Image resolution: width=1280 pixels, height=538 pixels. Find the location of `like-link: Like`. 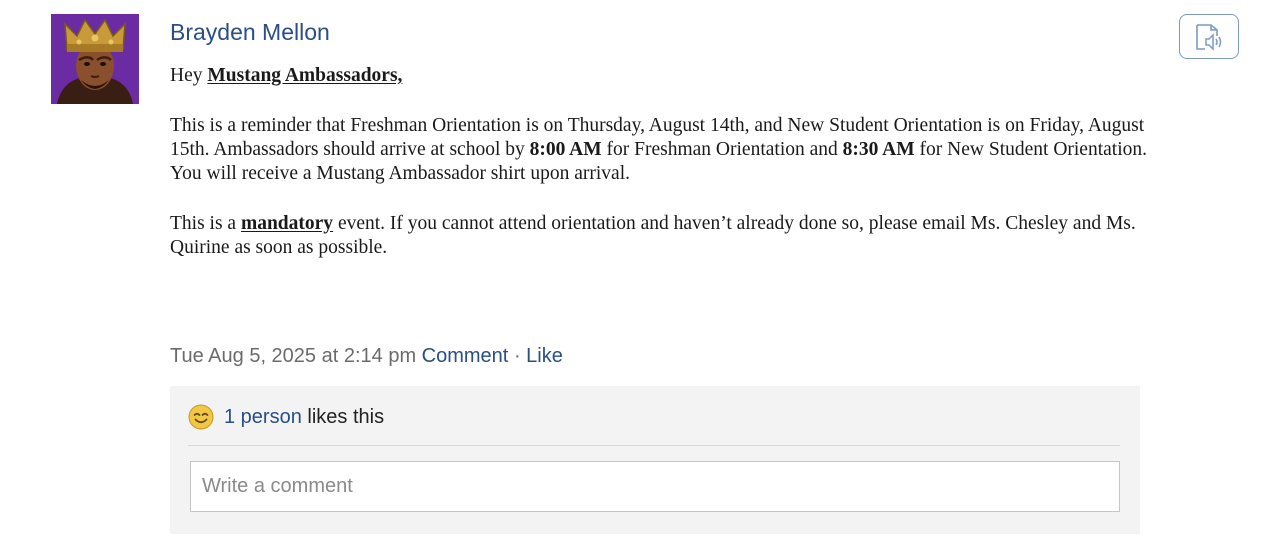

like-link: Like is located at coordinates (544, 356).